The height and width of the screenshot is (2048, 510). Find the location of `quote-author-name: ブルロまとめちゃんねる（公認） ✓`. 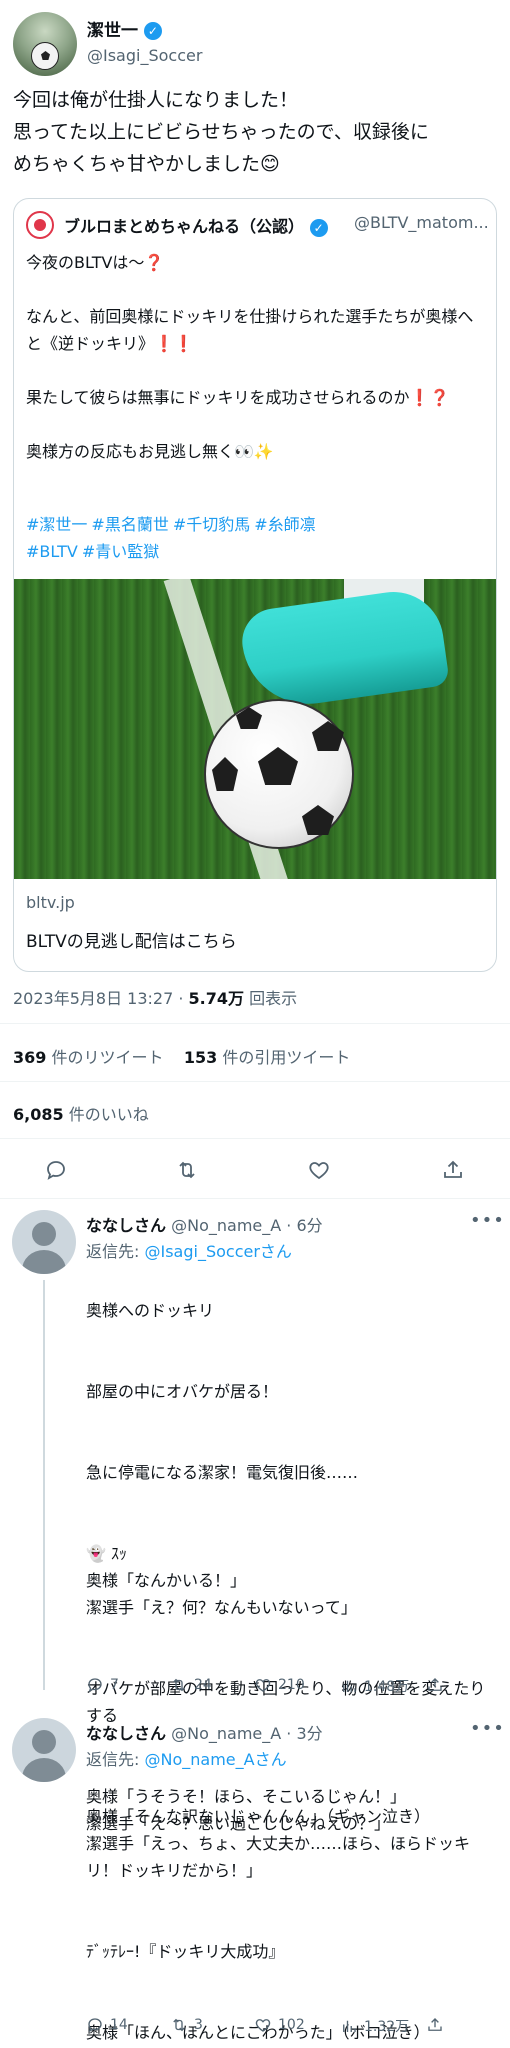

quote-author-name: ブルロまとめちゃんねる（公認） ✓ is located at coordinates (196, 225).